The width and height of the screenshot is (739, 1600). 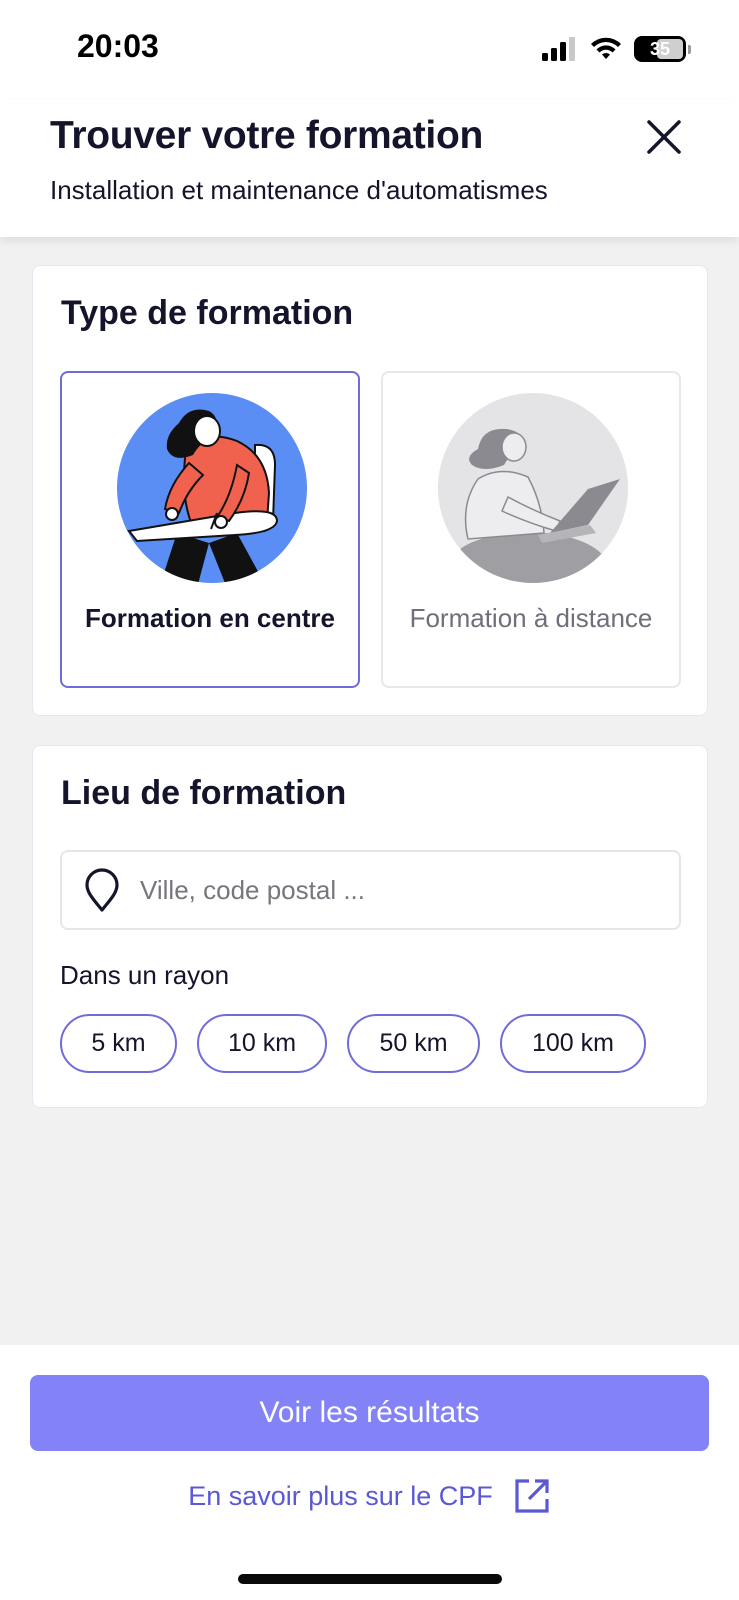 I want to click on battery-icon: 35, so click(x=660, y=49).